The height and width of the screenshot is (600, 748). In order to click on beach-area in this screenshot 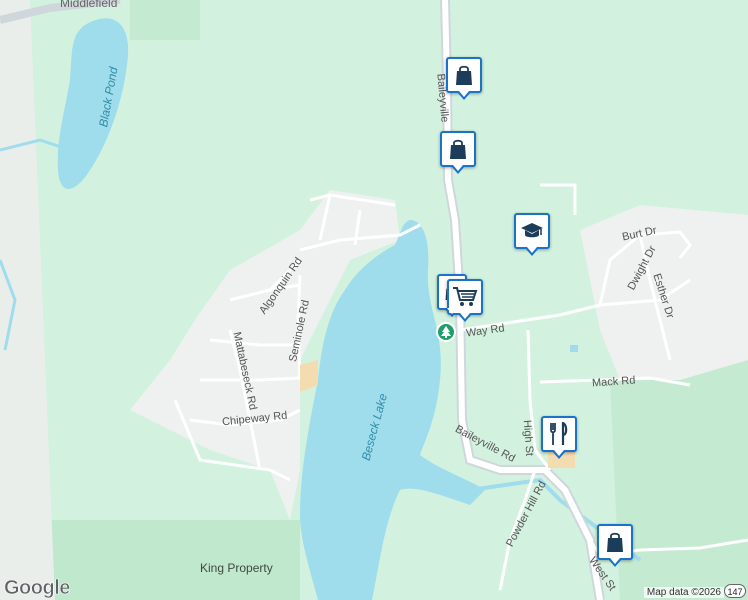, I will do `click(309, 376)`.